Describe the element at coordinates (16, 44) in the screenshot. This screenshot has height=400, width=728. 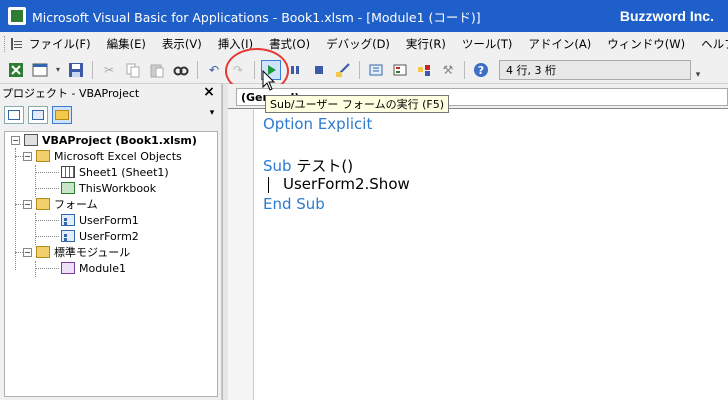
I see `code-window-icon` at that location.